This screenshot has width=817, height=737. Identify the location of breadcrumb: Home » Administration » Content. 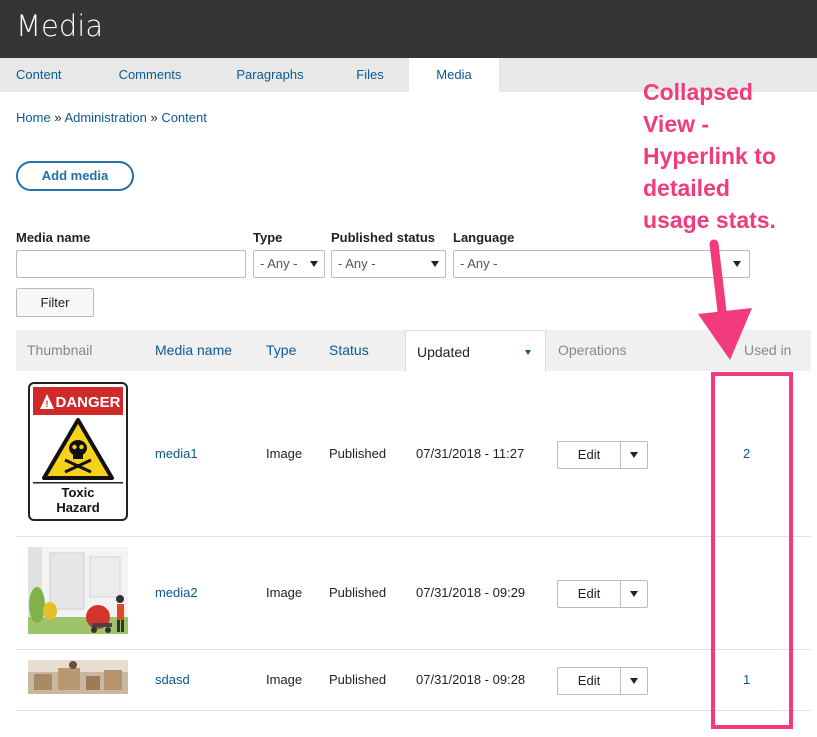
(111, 117).